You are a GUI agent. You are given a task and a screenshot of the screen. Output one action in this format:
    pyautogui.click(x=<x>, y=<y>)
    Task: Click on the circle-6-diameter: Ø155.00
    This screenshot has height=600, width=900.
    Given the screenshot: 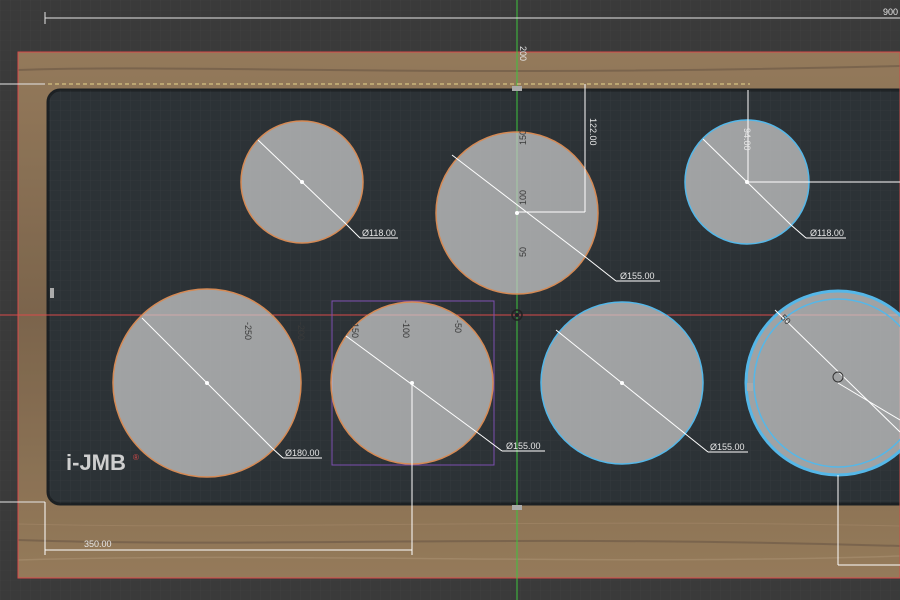 What is the action you would take?
    pyautogui.click(x=727, y=447)
    